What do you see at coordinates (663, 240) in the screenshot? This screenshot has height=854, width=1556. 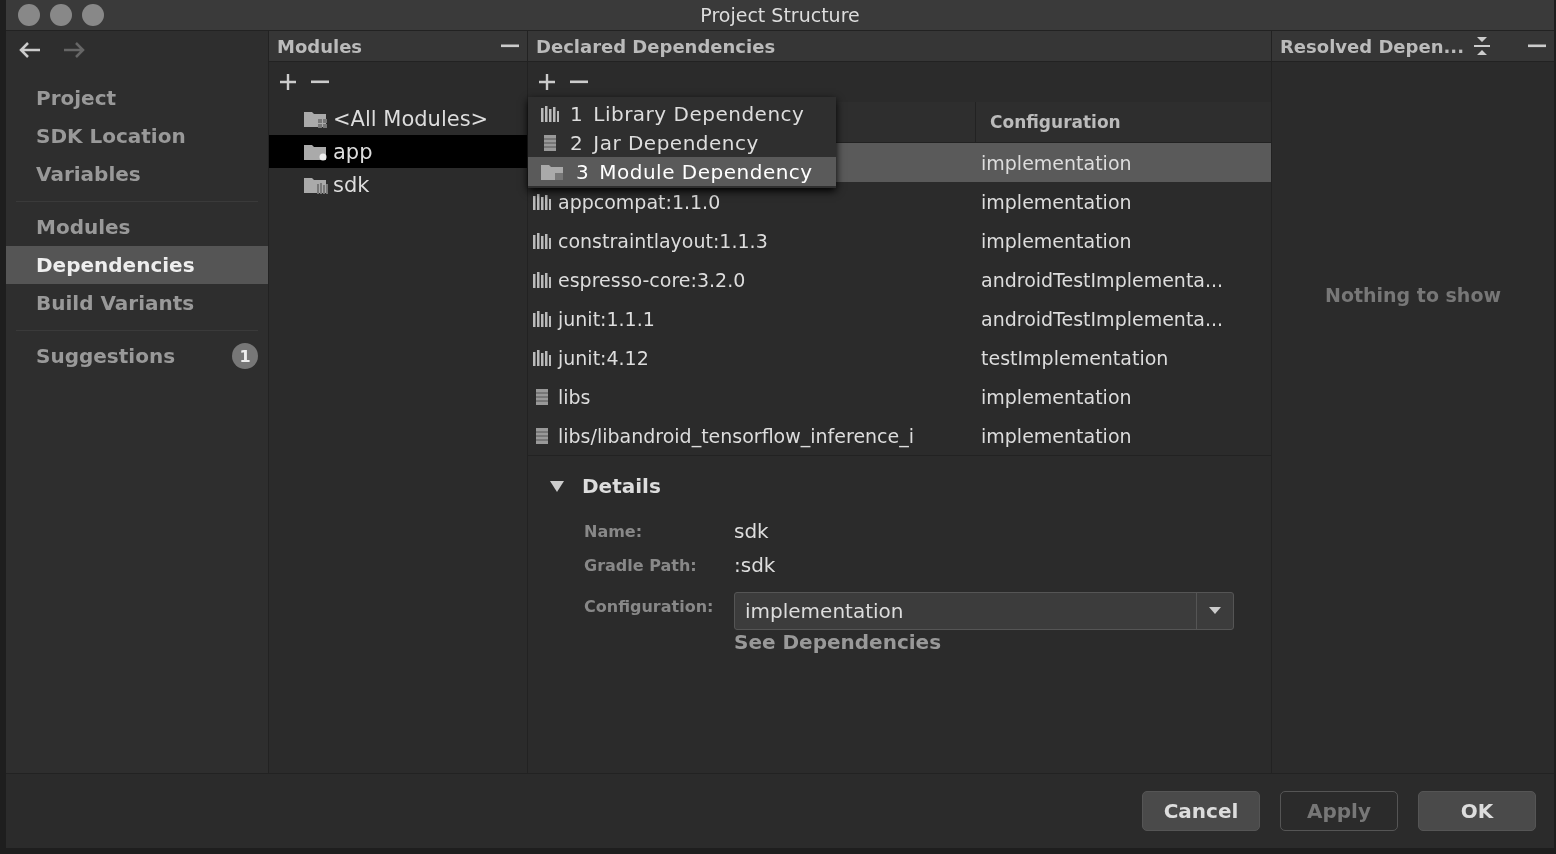 I see `dependency-name: constraintlayout:1.1.3` at bounding box center [663, 240].